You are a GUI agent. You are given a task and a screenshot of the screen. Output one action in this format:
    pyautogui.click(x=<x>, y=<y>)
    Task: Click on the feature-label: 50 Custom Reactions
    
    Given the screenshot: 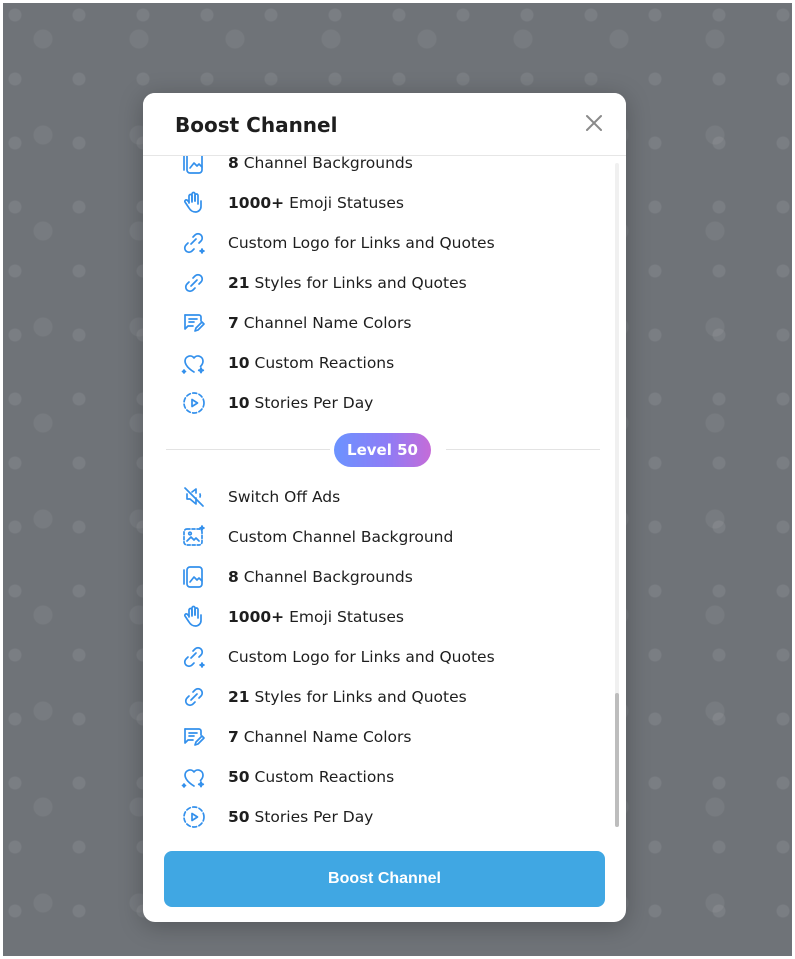 What is the action you would take?
    pyautogui.click(x=311, y=777)
    